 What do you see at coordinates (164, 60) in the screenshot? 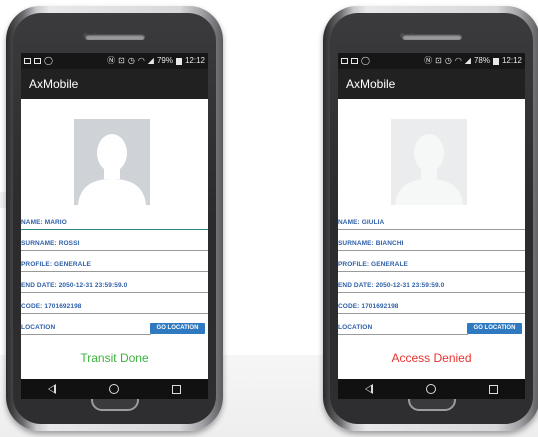
I see `battery-percent: 79%` at bounding box center [164, 60].